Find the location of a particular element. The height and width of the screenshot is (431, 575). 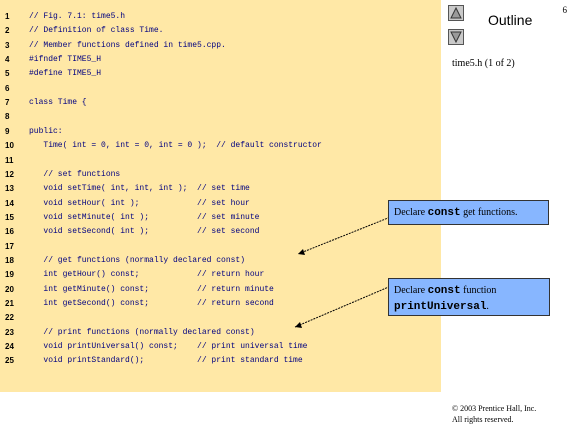

triangle-up-icon is located at coordinates (456, 12).